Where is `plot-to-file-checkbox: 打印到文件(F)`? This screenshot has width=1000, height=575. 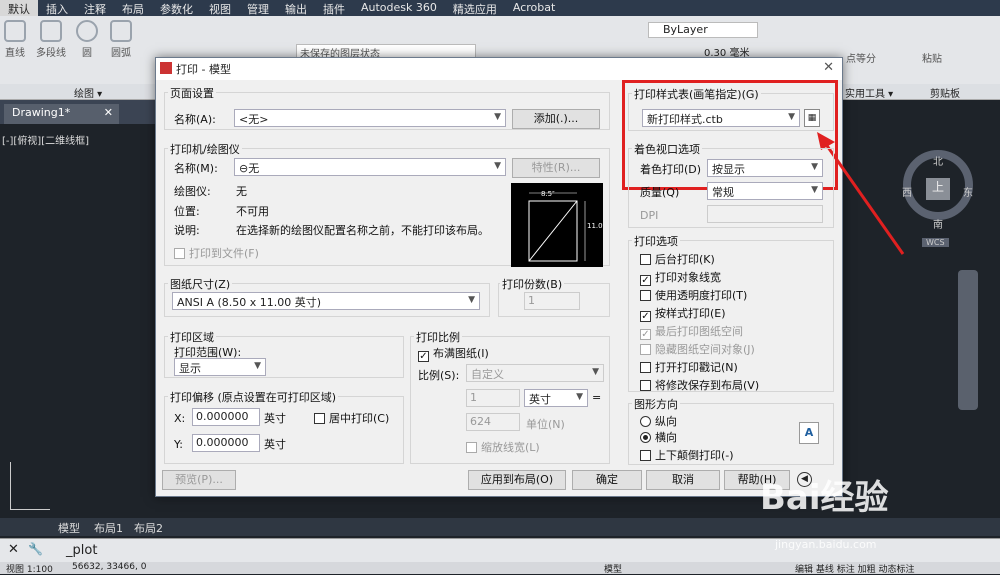
plot-to-file-checkbox: 打印到文件(F) is located at coordinates (216, 253).